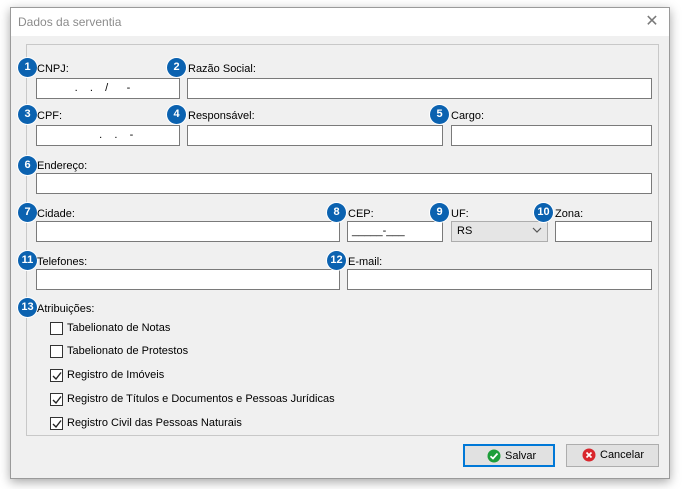  What do you see at coordinates (188, 279) in the screenshot?
I see `telefones-input` at bounding box center [188, 279].